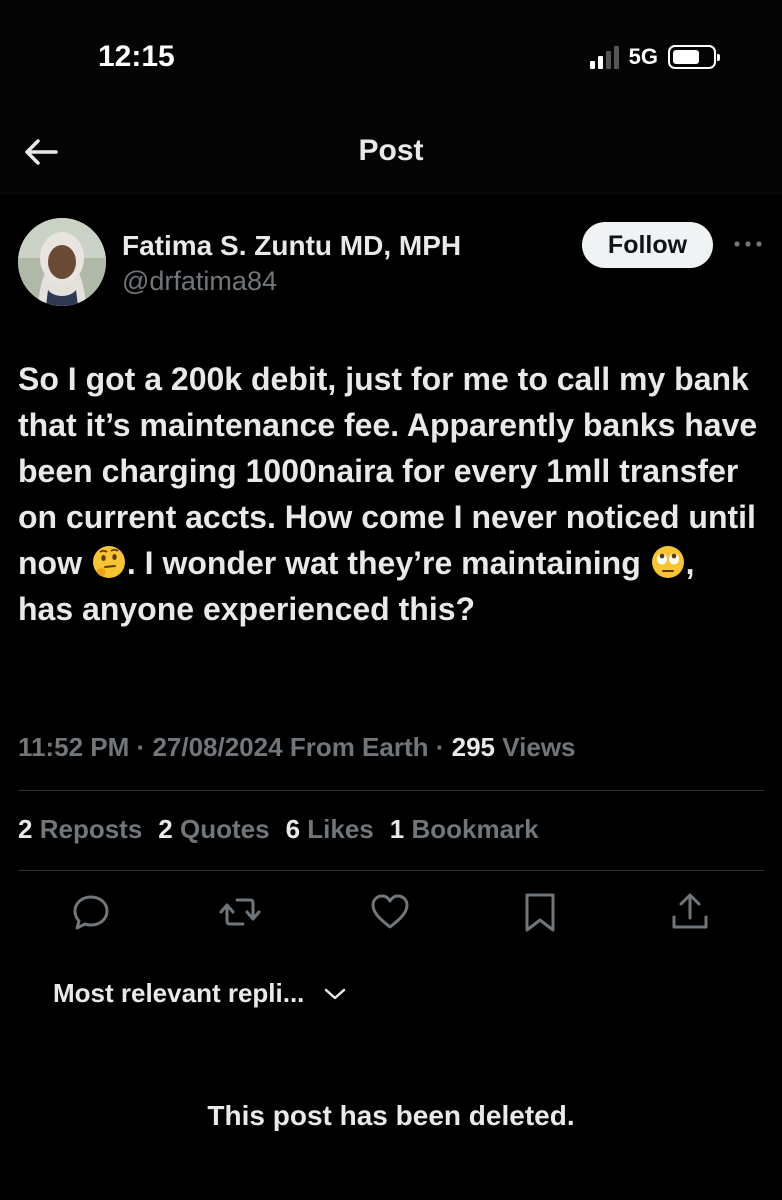  I want to click on like-icon, so click(390, 912).